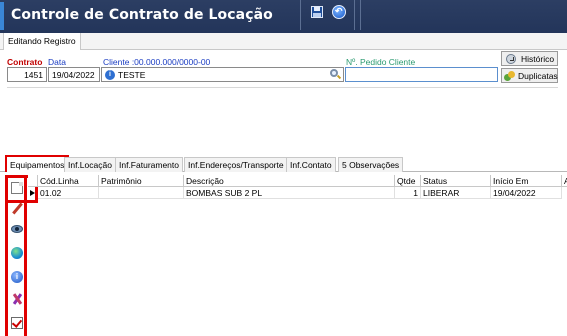 This screenshot has width=567, height=336. What do you see at coordinates (421, 74) in the screenshot?
I see `pedido-cliente-field` at bounding box center [421, 74].